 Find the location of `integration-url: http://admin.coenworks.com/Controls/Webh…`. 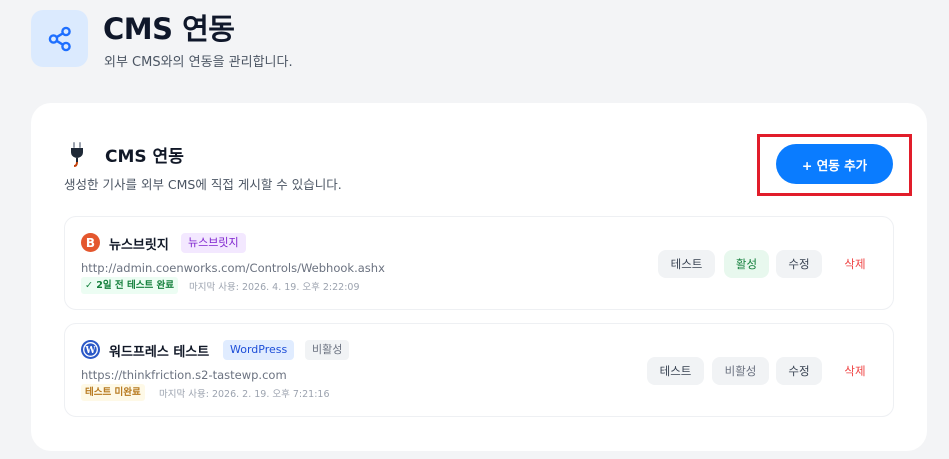

integration-url: http://admin.coenworks.com/Controls/Webh… is located at coordinates (233, 268).